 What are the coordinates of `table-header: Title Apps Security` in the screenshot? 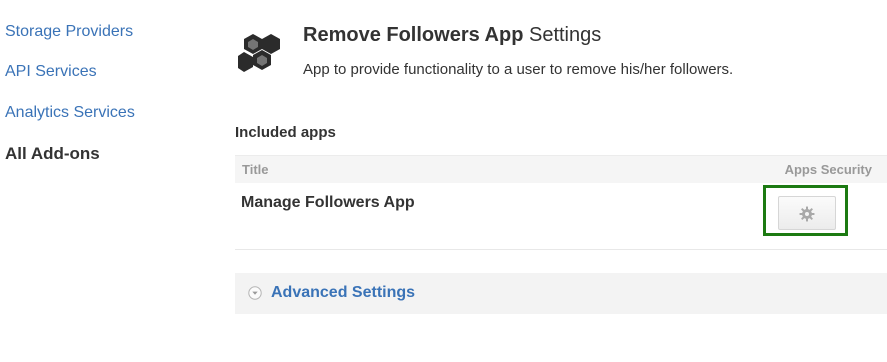 It's located at (561, 169).